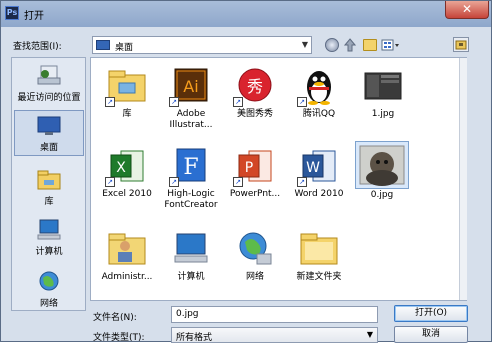 This screenshot has height=343, width=492. What do you see at coordinates (127, 166) in the screenshot?
I see `excel-icon: X ↗` at bounding box center [127, 166].